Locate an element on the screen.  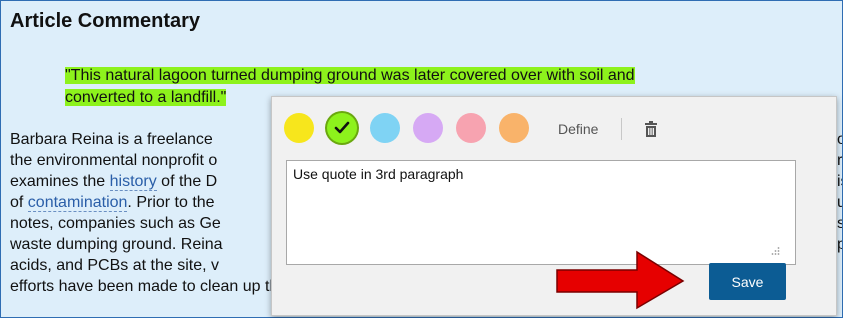
color-swatch-blue is located at coordinates (385, 128).